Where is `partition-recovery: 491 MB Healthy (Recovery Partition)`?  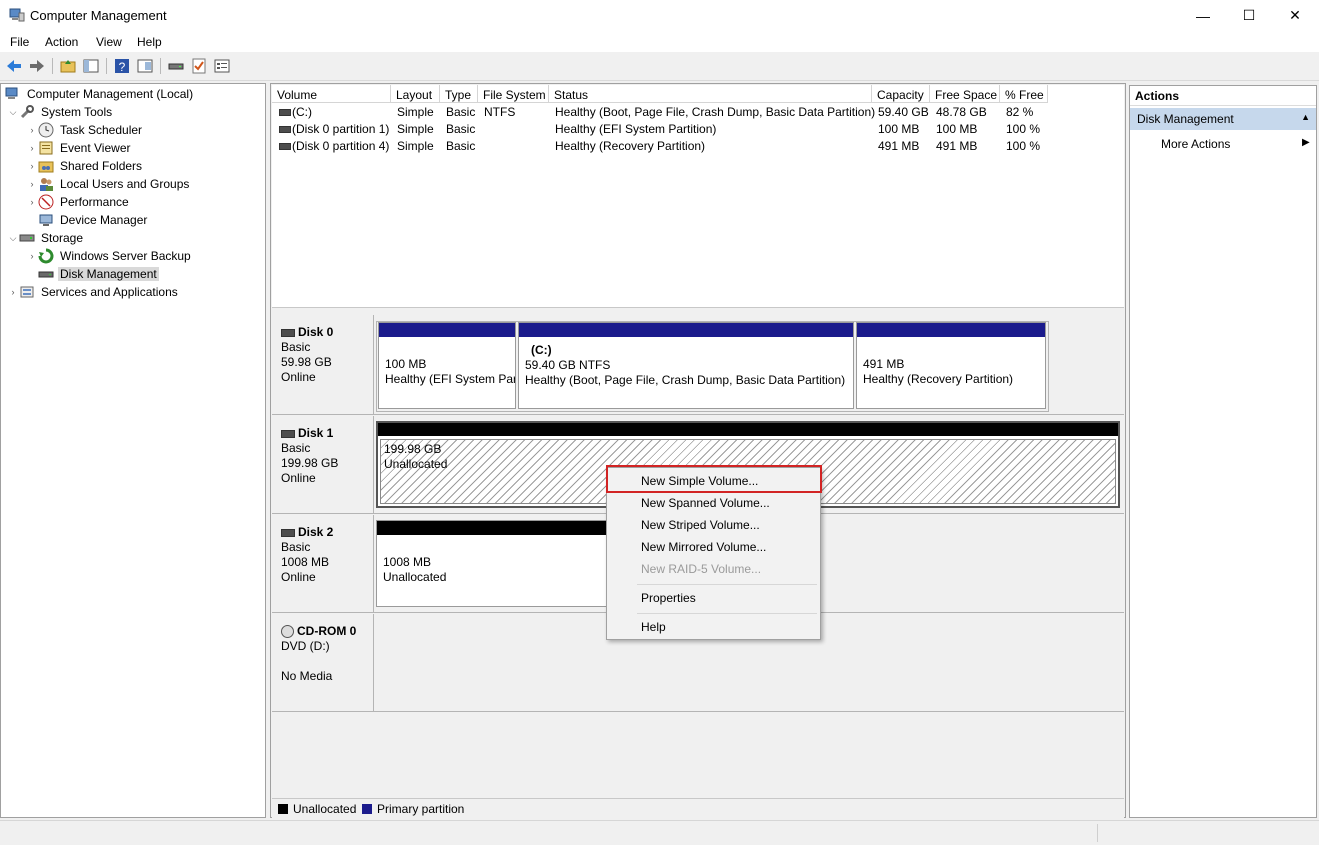 partition-recovery: 491 MB Healthy (Recovery Partition) is located at coordinates (951, 365).